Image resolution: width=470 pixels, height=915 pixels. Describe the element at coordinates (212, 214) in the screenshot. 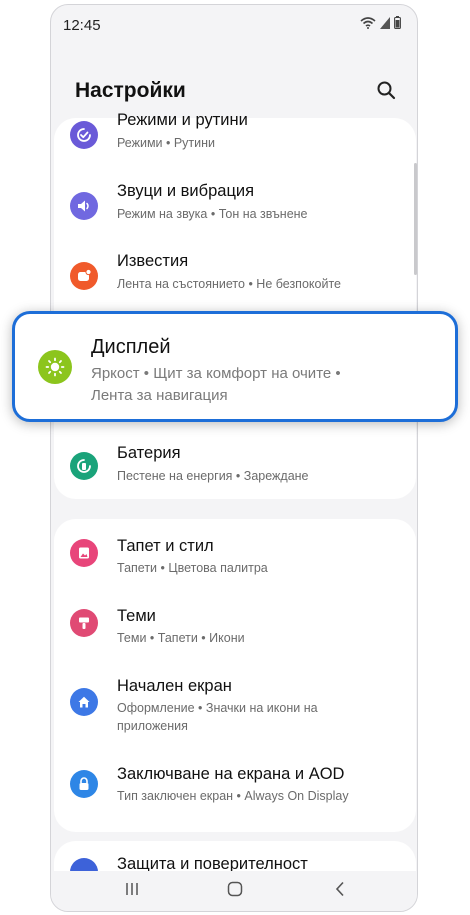

I see `settings-item-subtitle: Режим на звука • Тон на звънене` at that location.